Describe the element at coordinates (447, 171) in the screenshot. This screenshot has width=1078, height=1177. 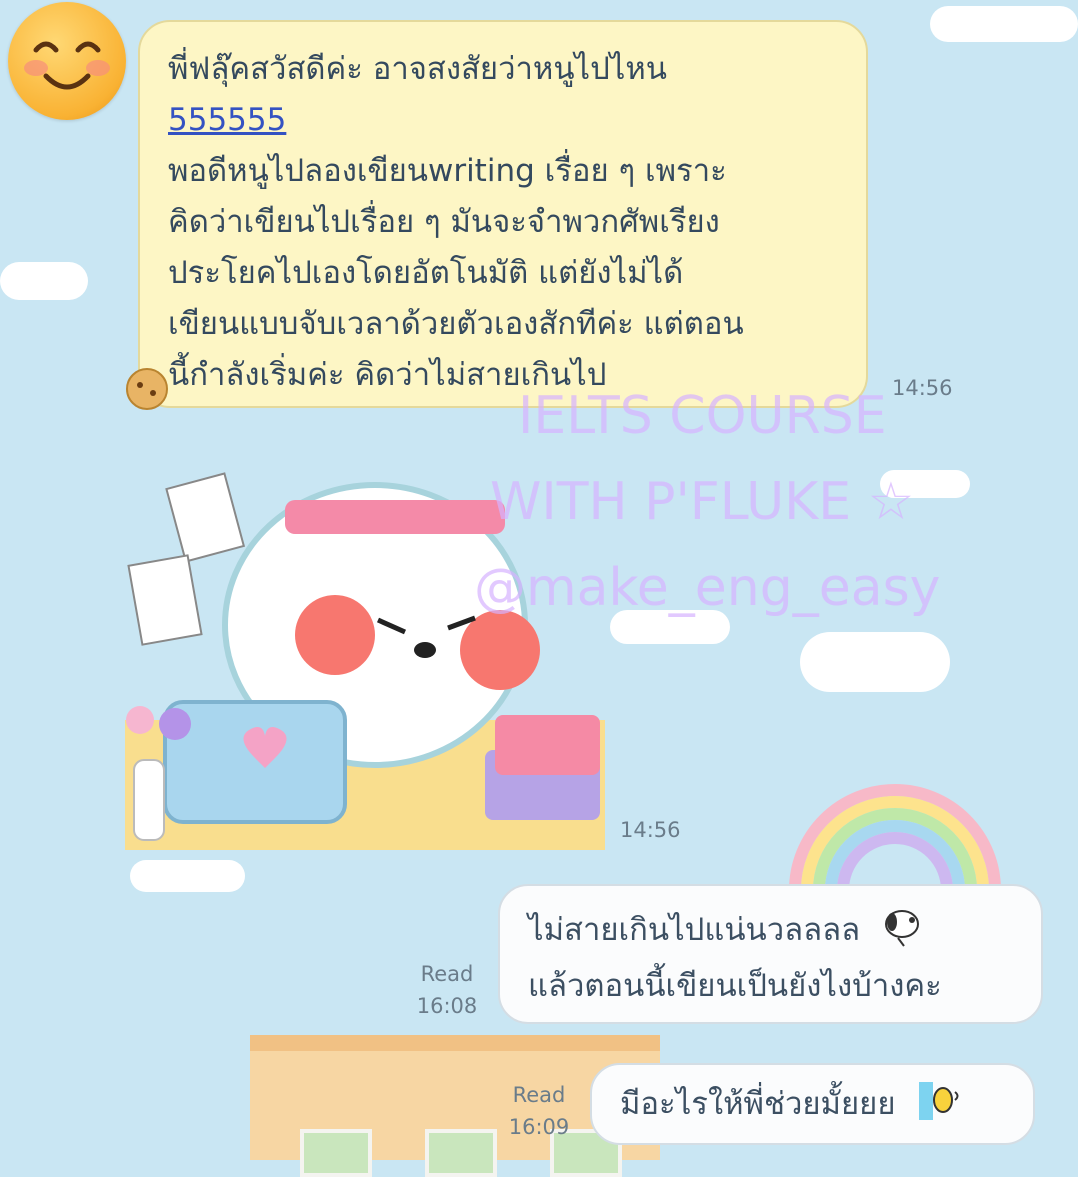
I see `message-line: พอดีหนูไปลองเขียนwriting เรื่อย ๆ เพราะ` at that location.